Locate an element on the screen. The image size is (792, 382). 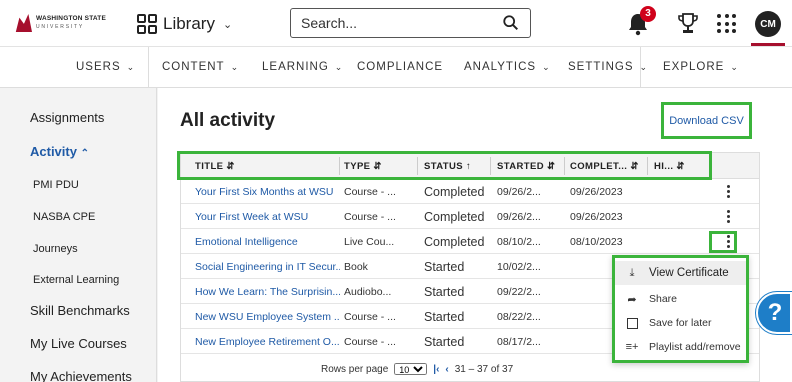
share-icon: ➦ is located at coordinates (632, 299).